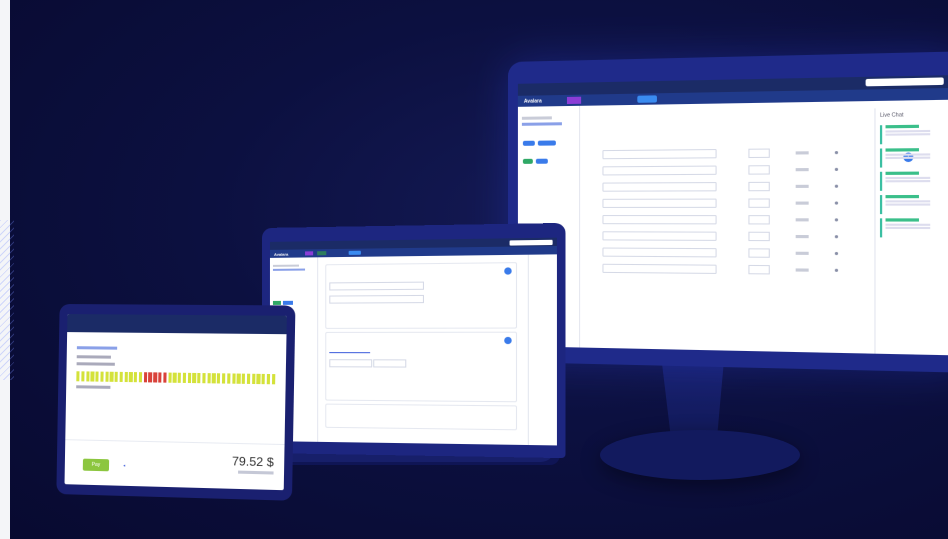 This screenshot has height=539, width=948. What do you see at coordinates (700, 400) in the screenshot?
I see `monitor-stand-neck` at bounding box center [700, 400].